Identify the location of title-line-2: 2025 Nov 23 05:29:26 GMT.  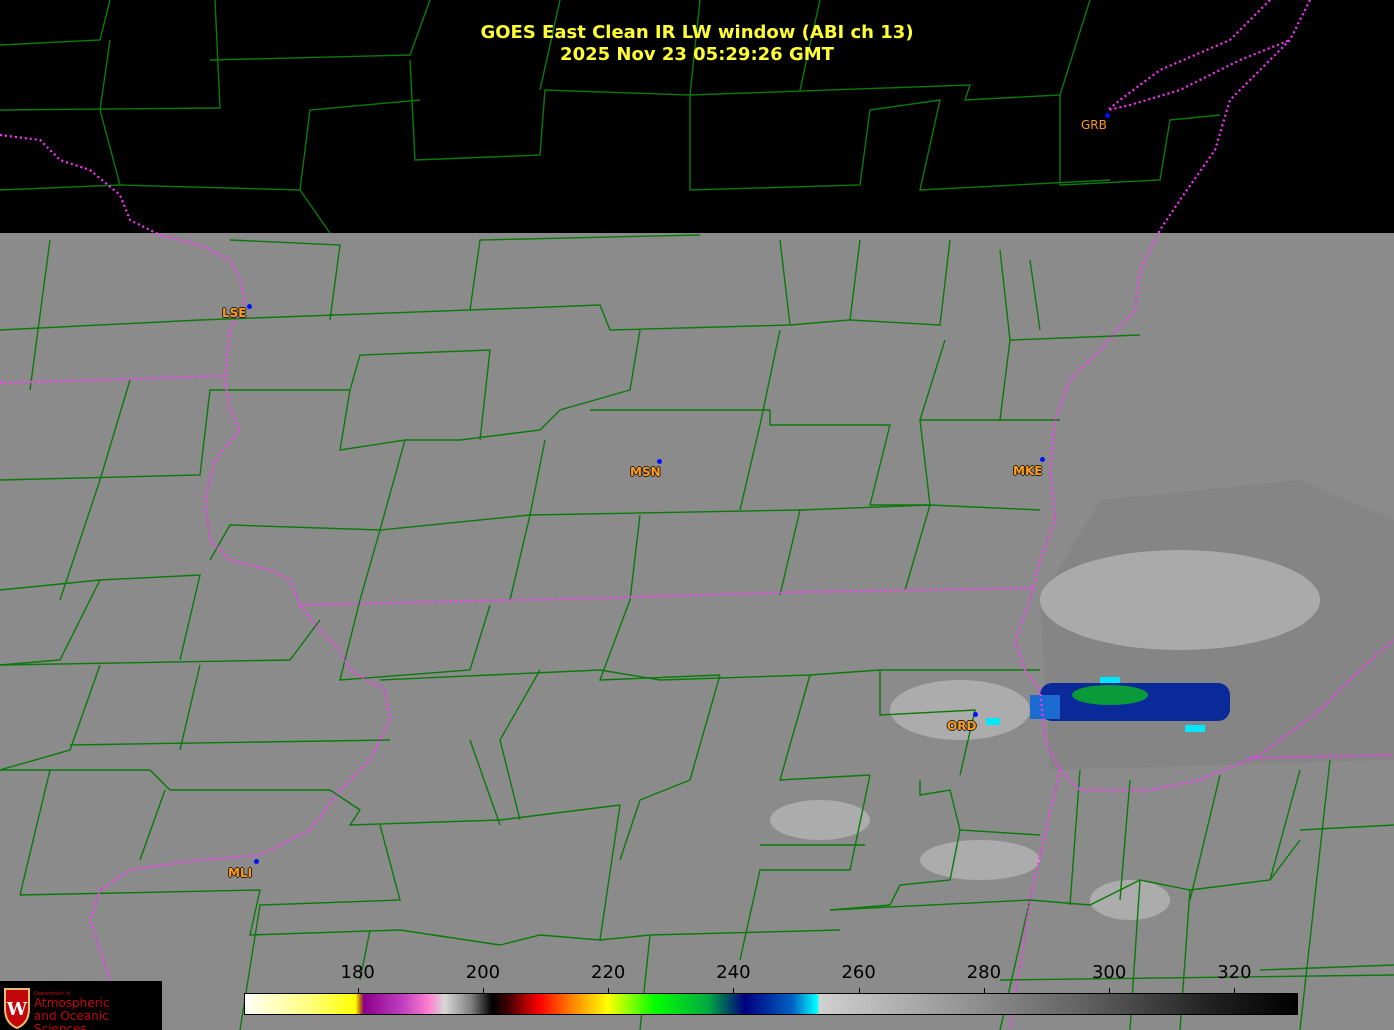
(697, 54).